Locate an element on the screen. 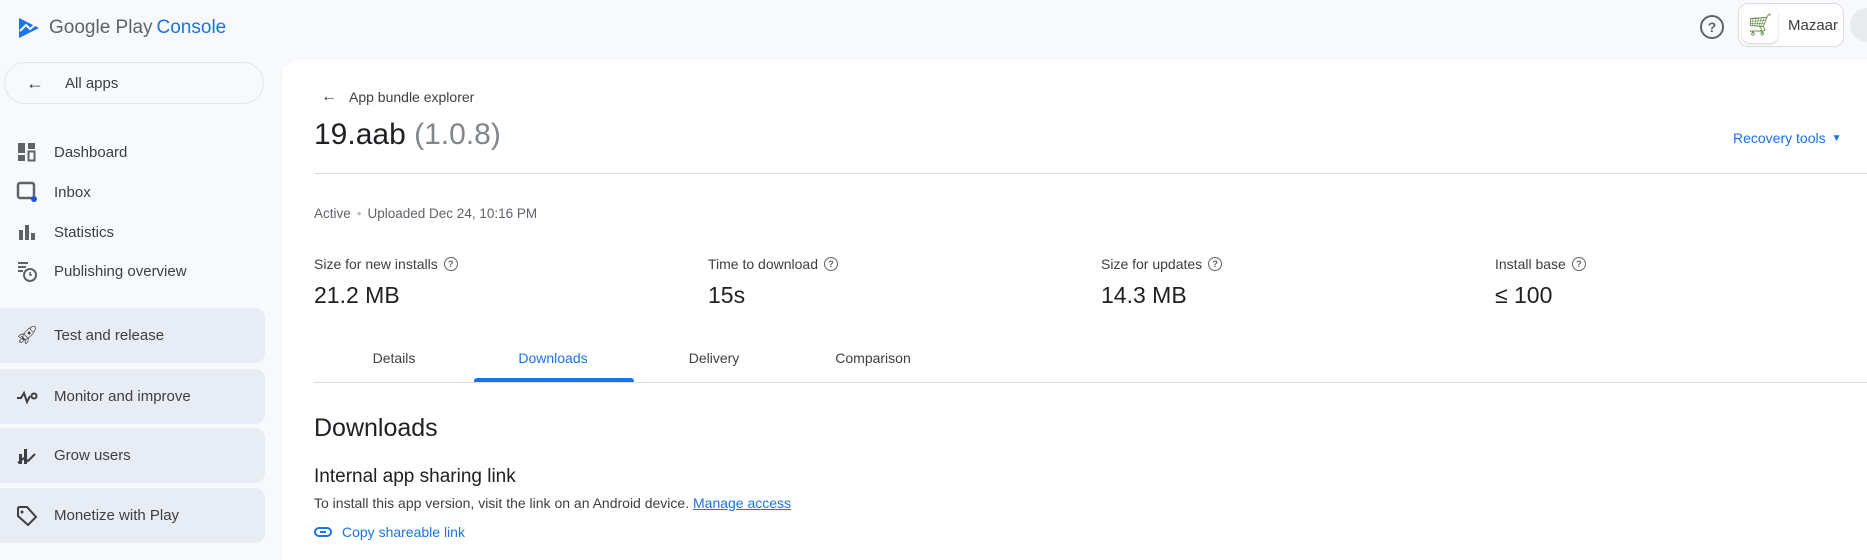 The width and height of the screenshot is (1867, 560). bundle-version: (1.0.8) is located at coordinates (457, 134).